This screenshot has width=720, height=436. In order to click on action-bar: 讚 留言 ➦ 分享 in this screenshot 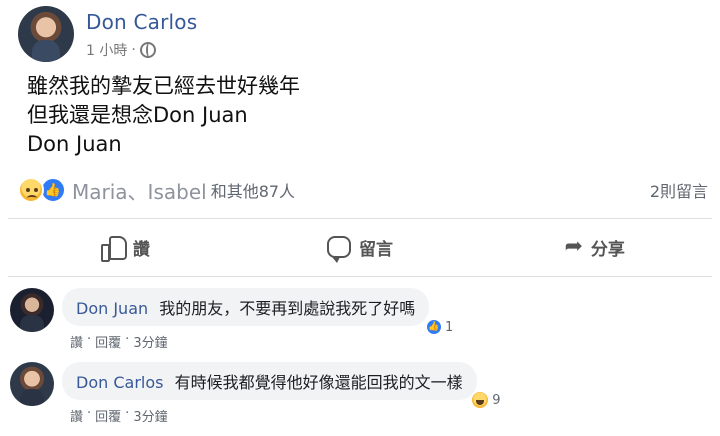, I will do `click(360, 247)`.